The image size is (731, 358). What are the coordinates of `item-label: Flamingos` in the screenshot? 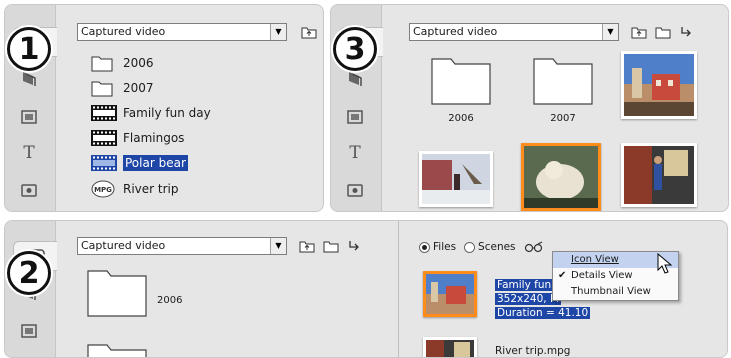 It's located at (154, 138).